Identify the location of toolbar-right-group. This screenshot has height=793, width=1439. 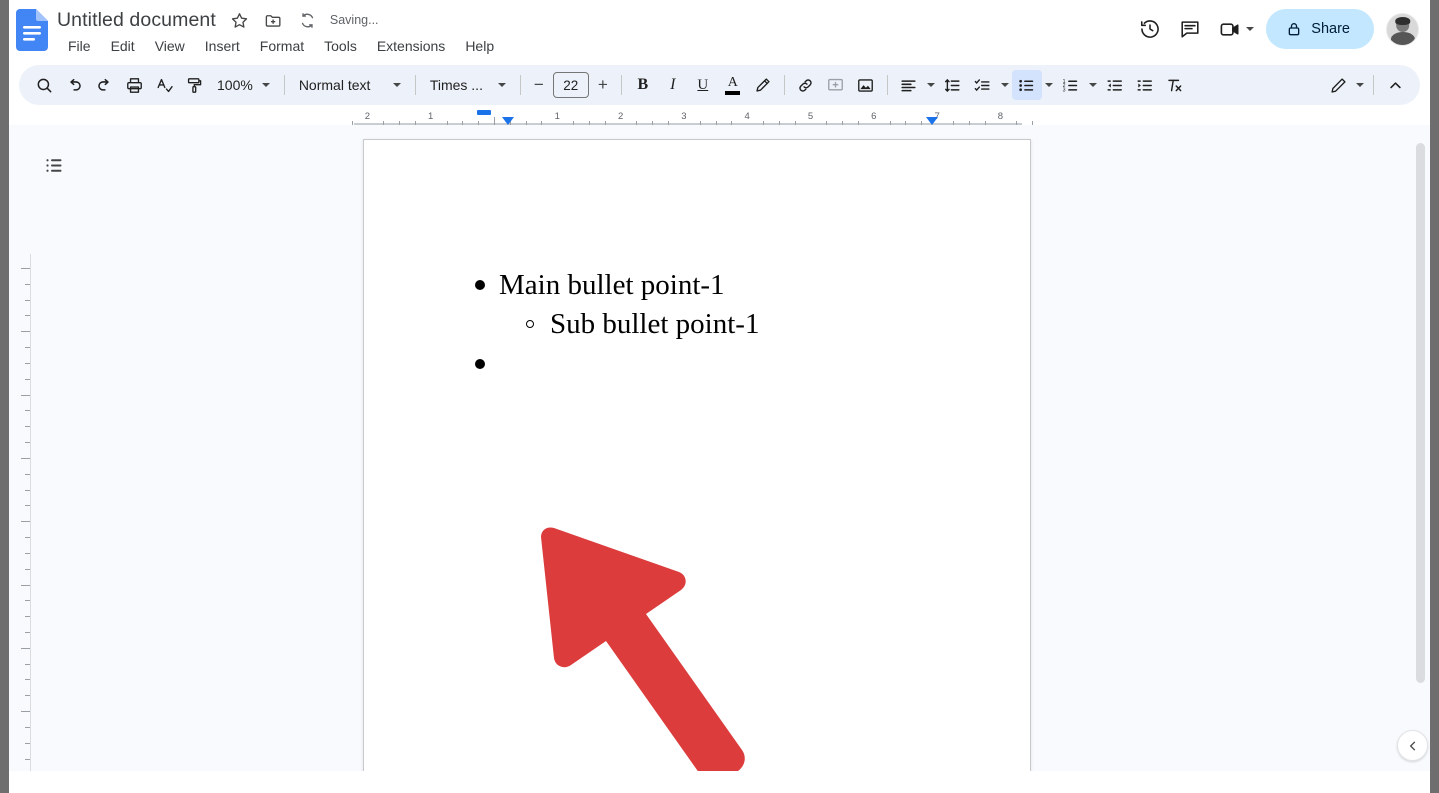
(1366, 85).